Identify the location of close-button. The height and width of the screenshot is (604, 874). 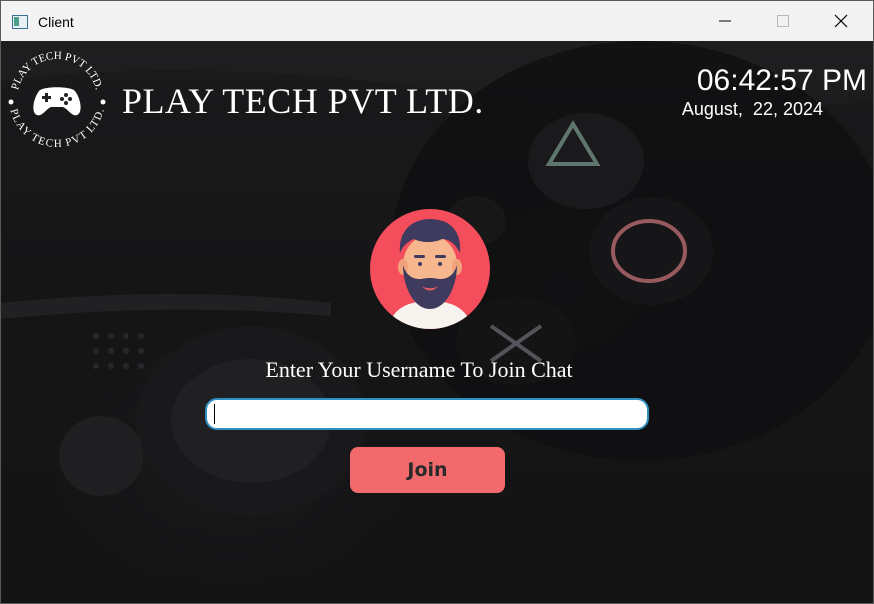
(841, 21).